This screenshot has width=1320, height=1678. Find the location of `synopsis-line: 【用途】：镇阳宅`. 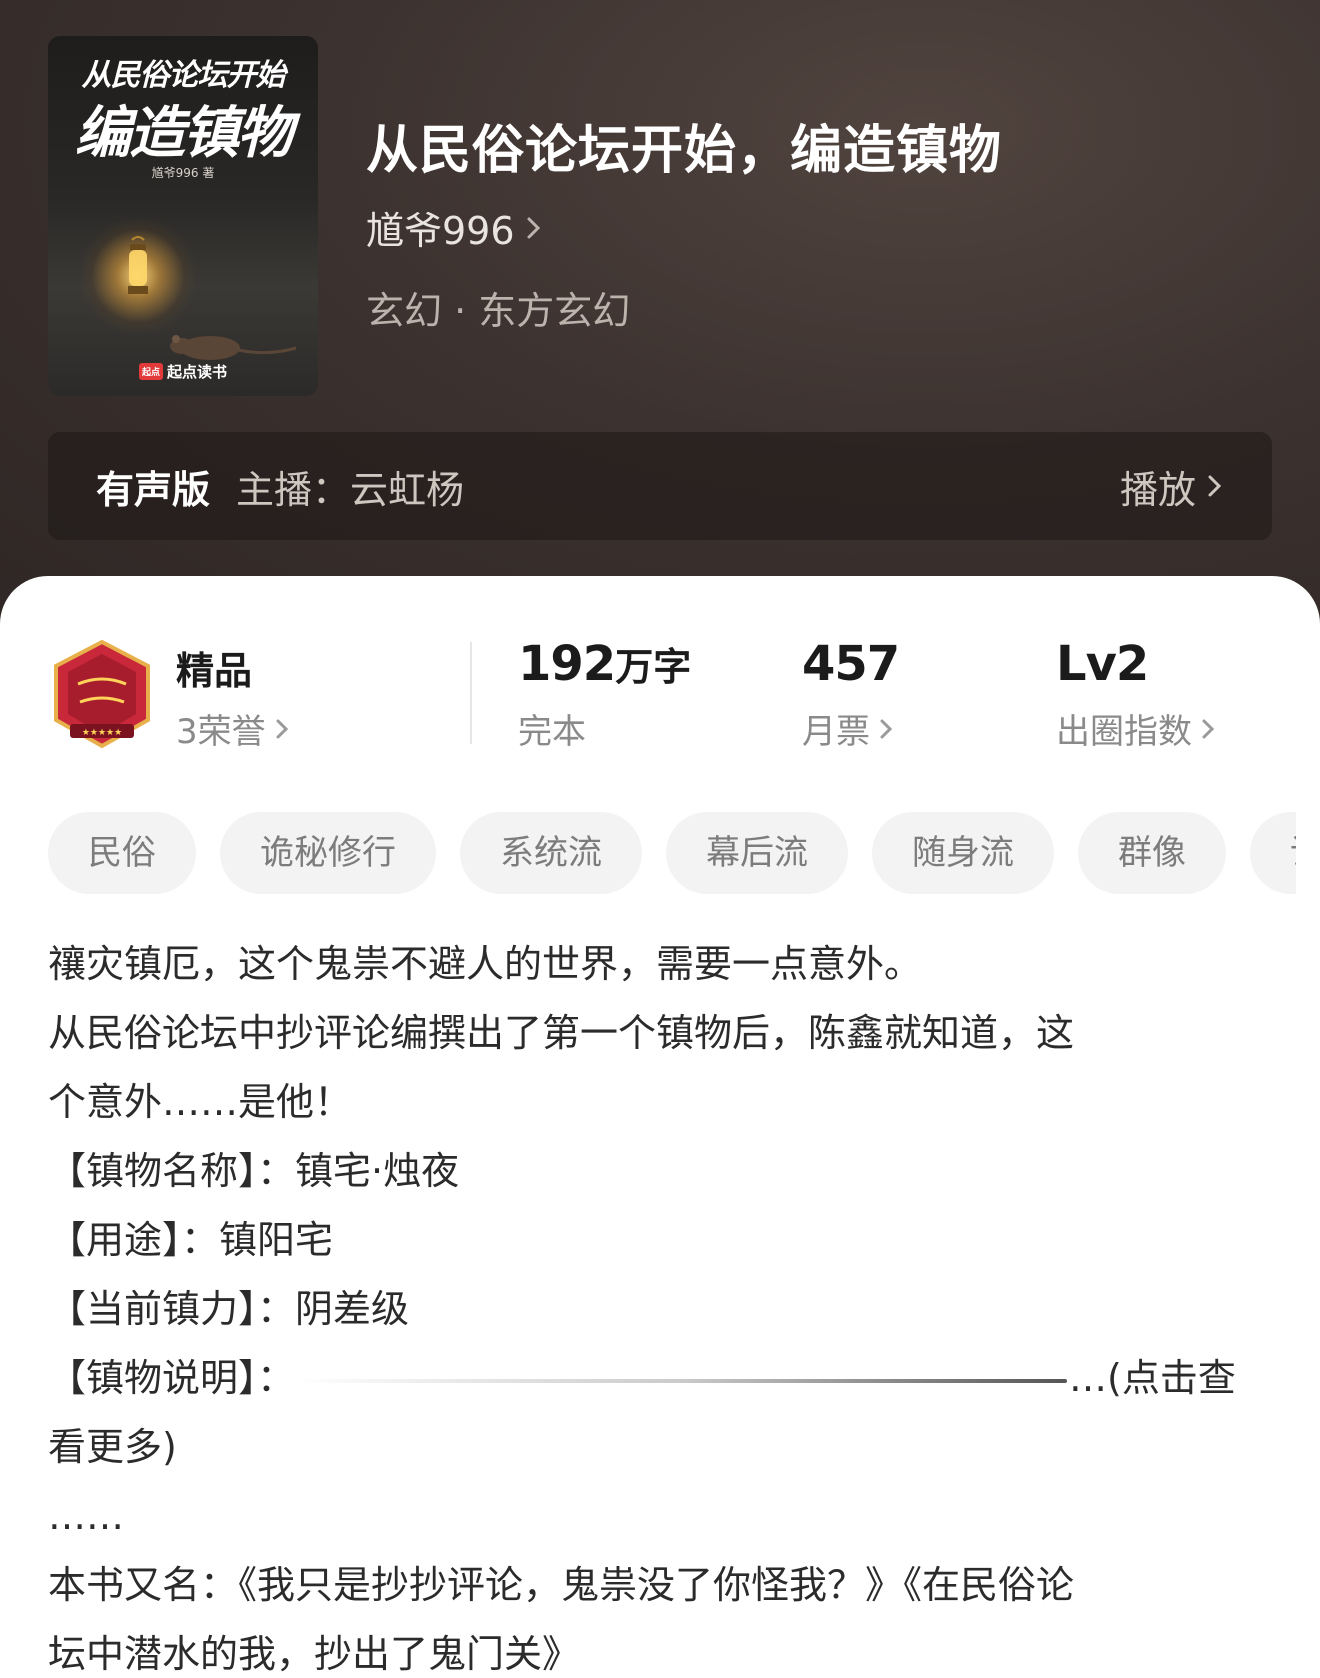

synopsis-line: 【用途】：镇阳宅 is located at coordinates (191, 1240).